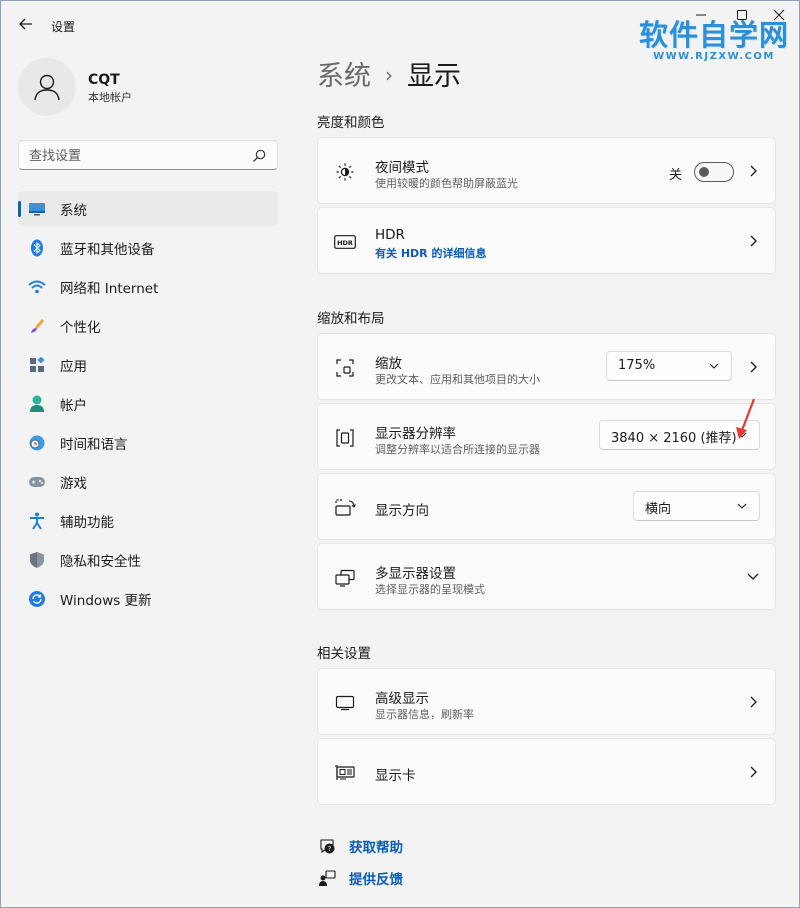 The width and height of the screenshot is (800, 908). Describe the element at coordinates (746, 418) in the screenshot. I see `annotation-arrow-icon` at that location.